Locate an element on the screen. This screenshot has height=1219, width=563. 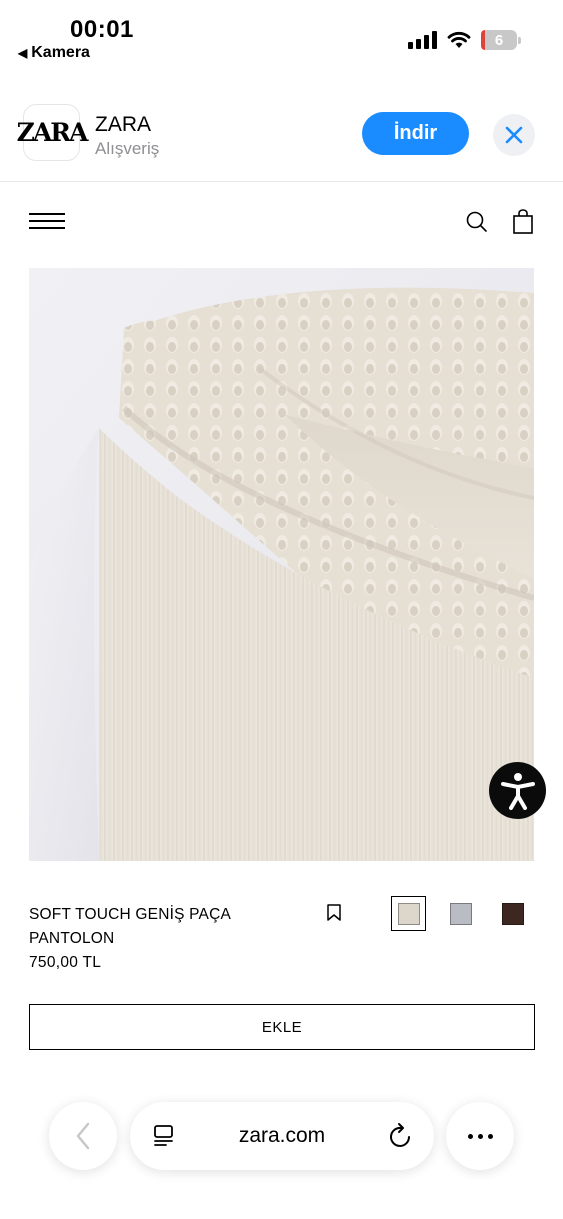
close-banner-button is located at coordinates (514, 135).